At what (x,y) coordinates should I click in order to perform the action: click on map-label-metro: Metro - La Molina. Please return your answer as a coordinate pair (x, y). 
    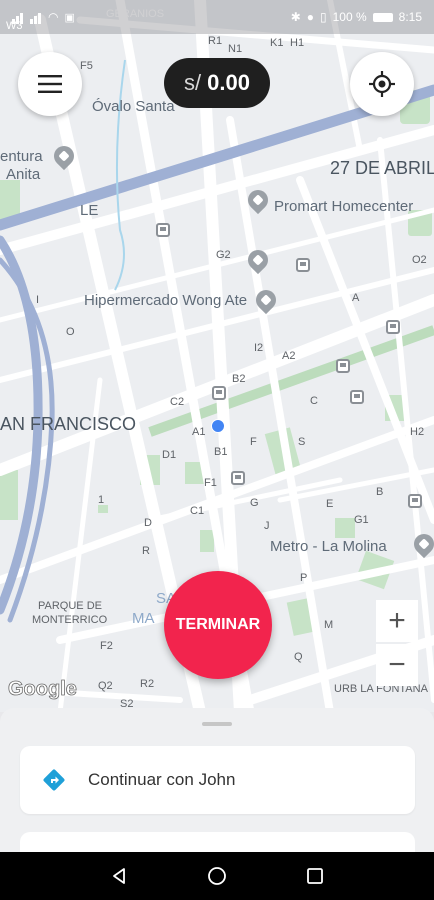
    Looking at the image, I should click on (328, 546).